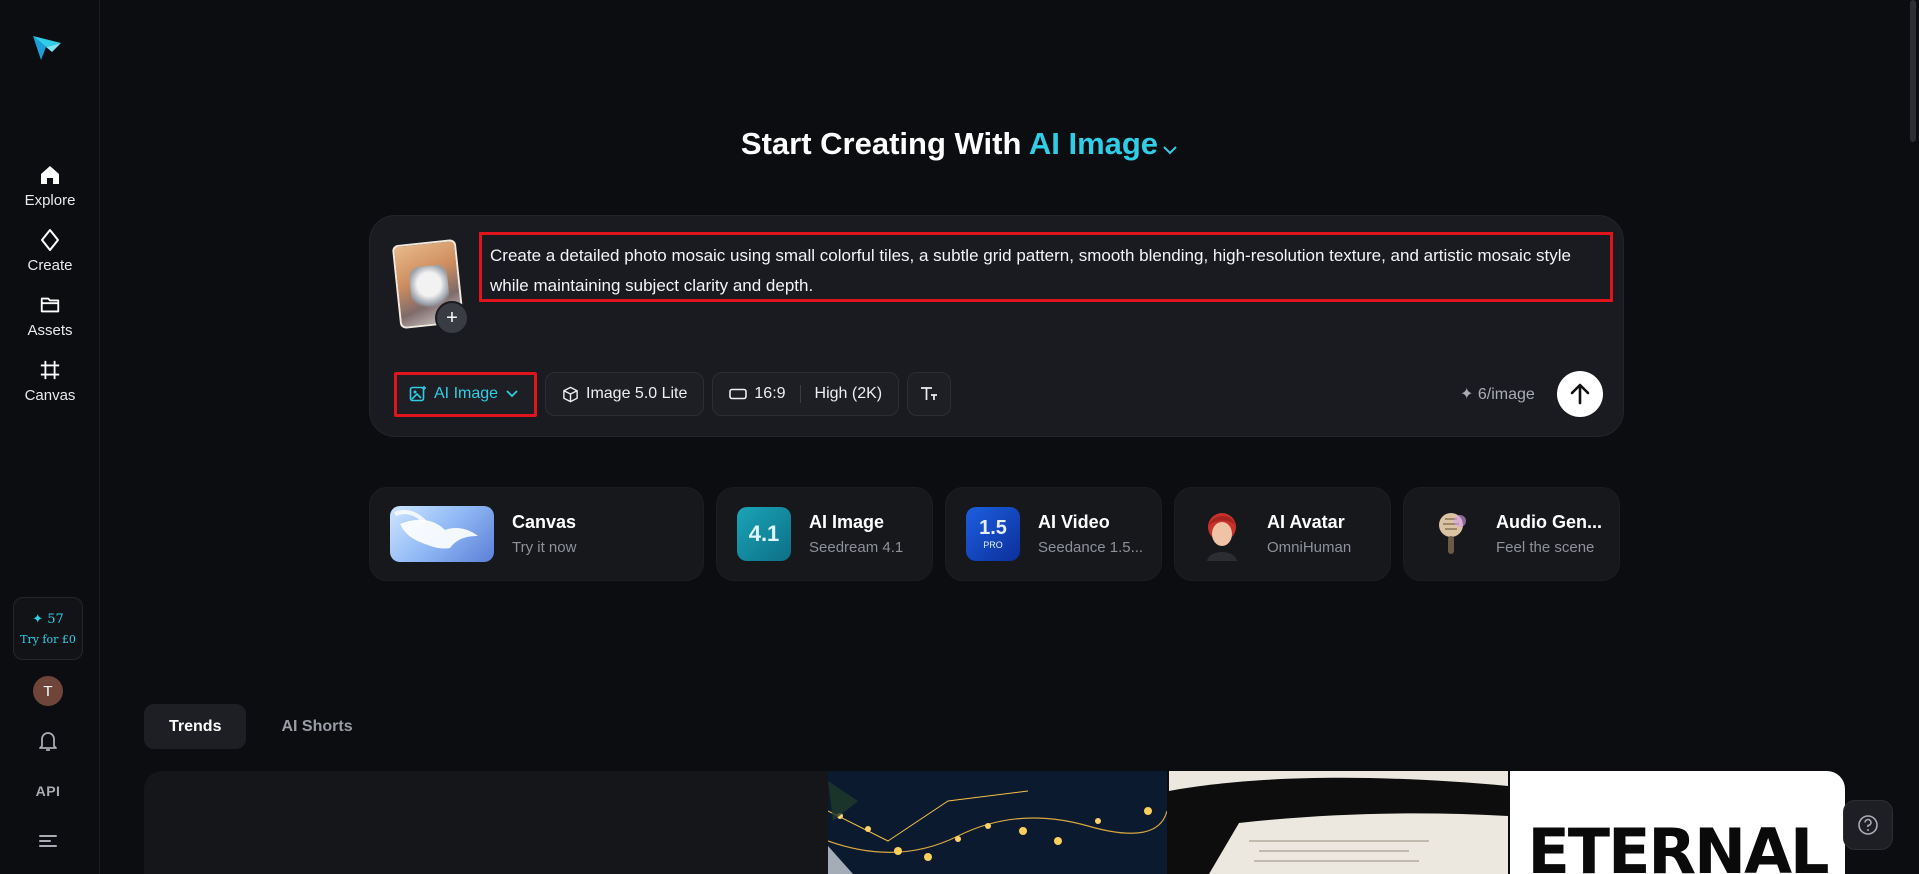 This screenshot has width=1919, height=874. Describe the element at coordinates (50, 255) in the screenshot. I see `sidebar-item-create: Create` at that location.